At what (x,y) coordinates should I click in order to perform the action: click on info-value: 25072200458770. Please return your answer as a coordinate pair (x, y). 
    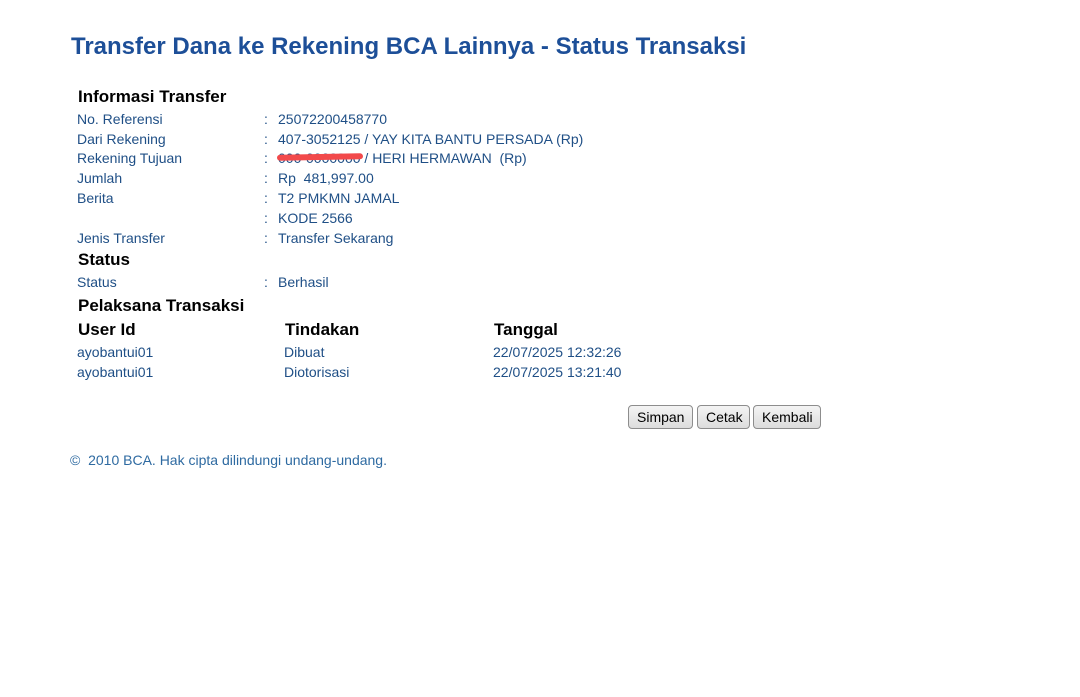
    Looking at the image, I should click on (333, 119).